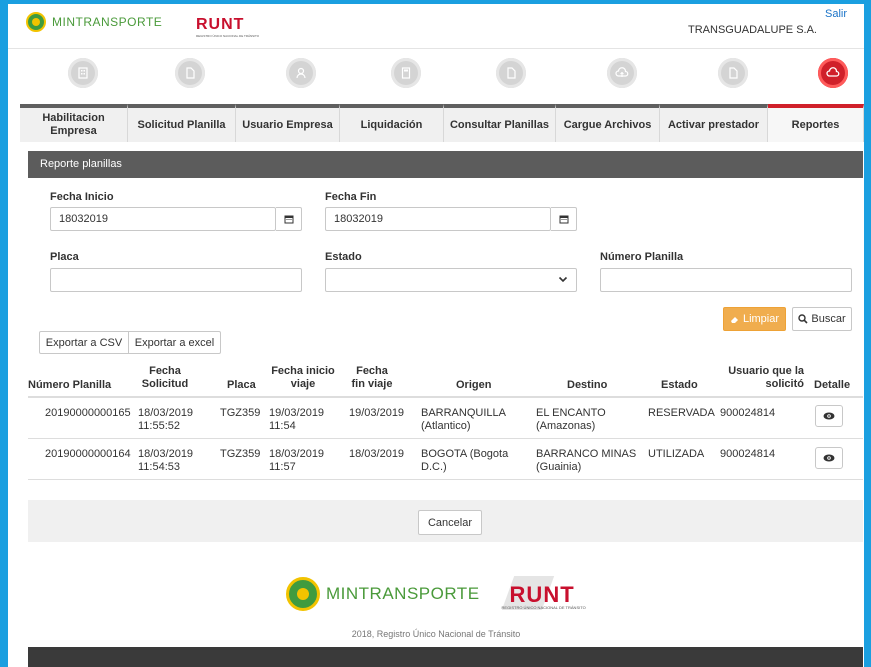 The width and height of the screenshot is (871, 667). Describe the element at coordinates (563, 279) in the screenshot. I see `chevron-down-icon` at that location.